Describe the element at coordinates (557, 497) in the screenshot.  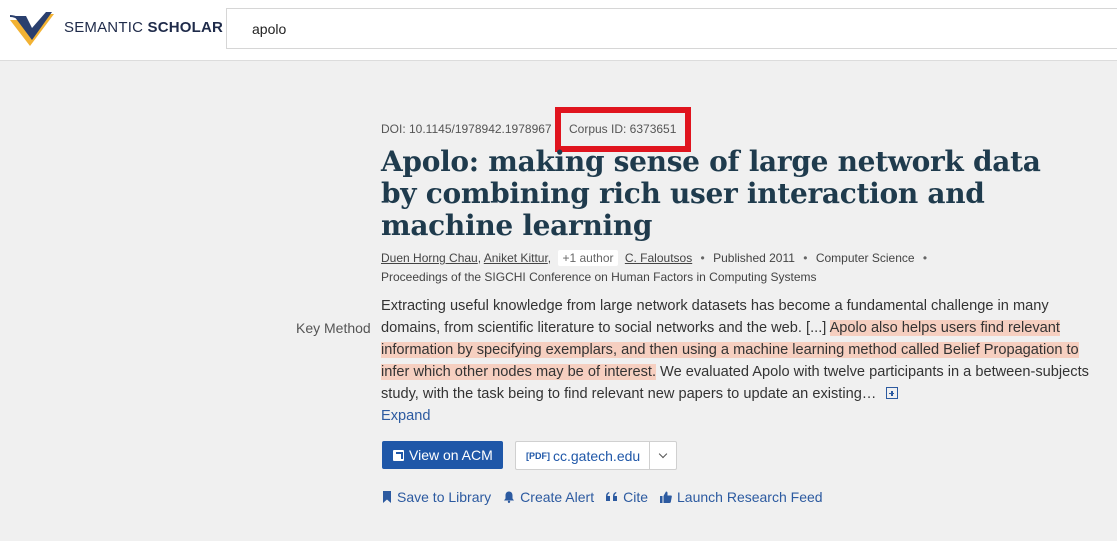
I see `alert-label: Create Alert` at that location.